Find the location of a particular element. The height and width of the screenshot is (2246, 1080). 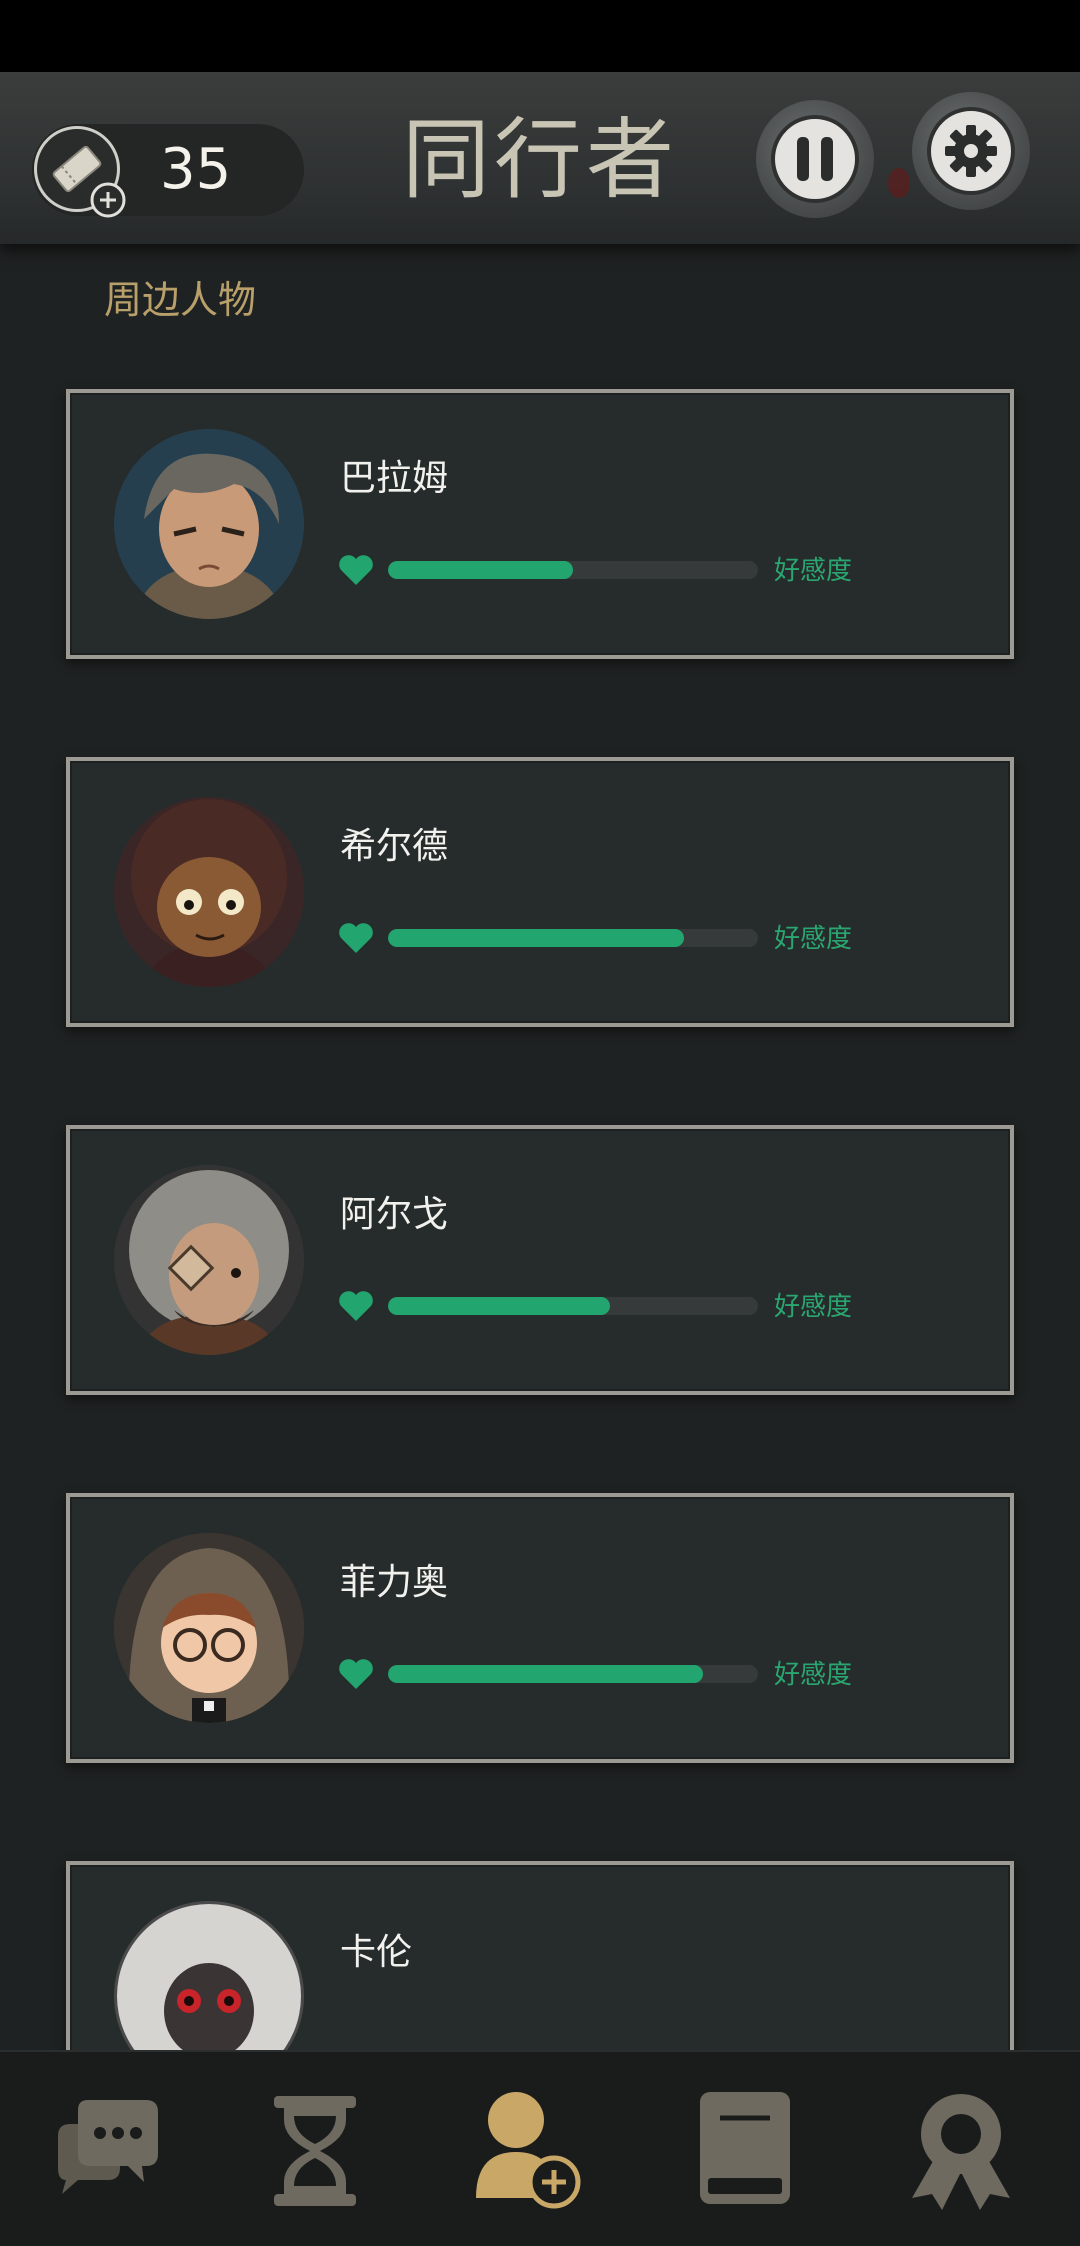

nav-chat-tab is located at coordinates (103, 2151).